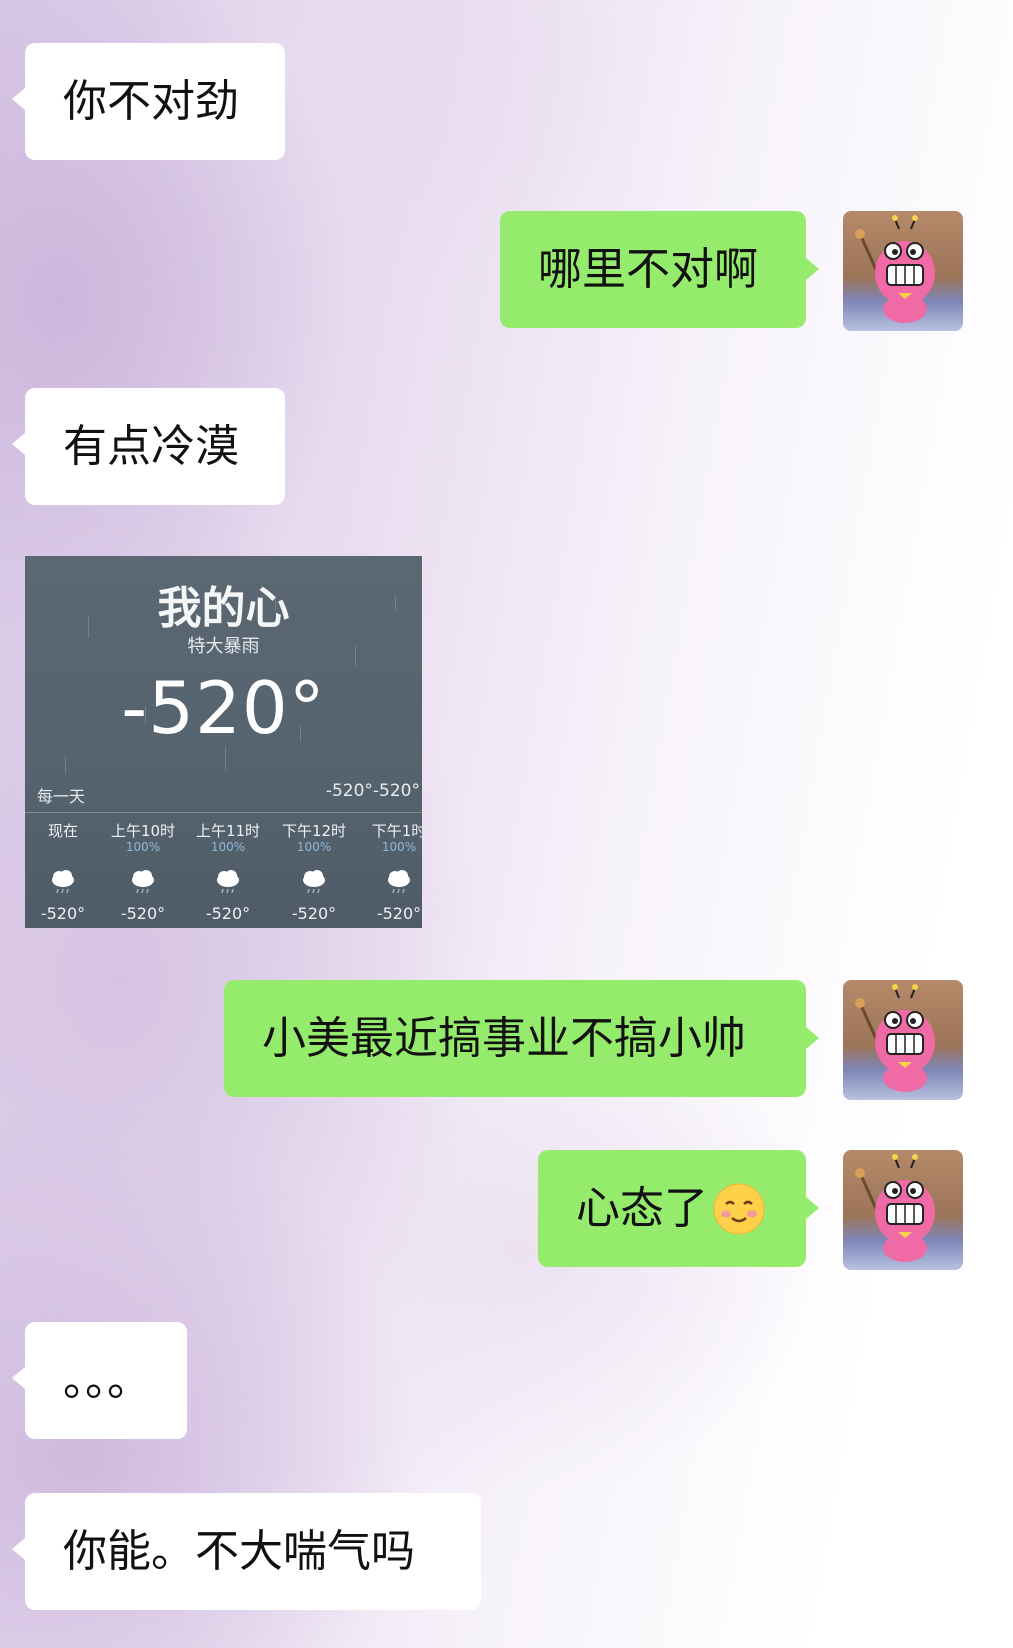  I want to click on weather-hour-time: 下午12时, so click(314, 831).